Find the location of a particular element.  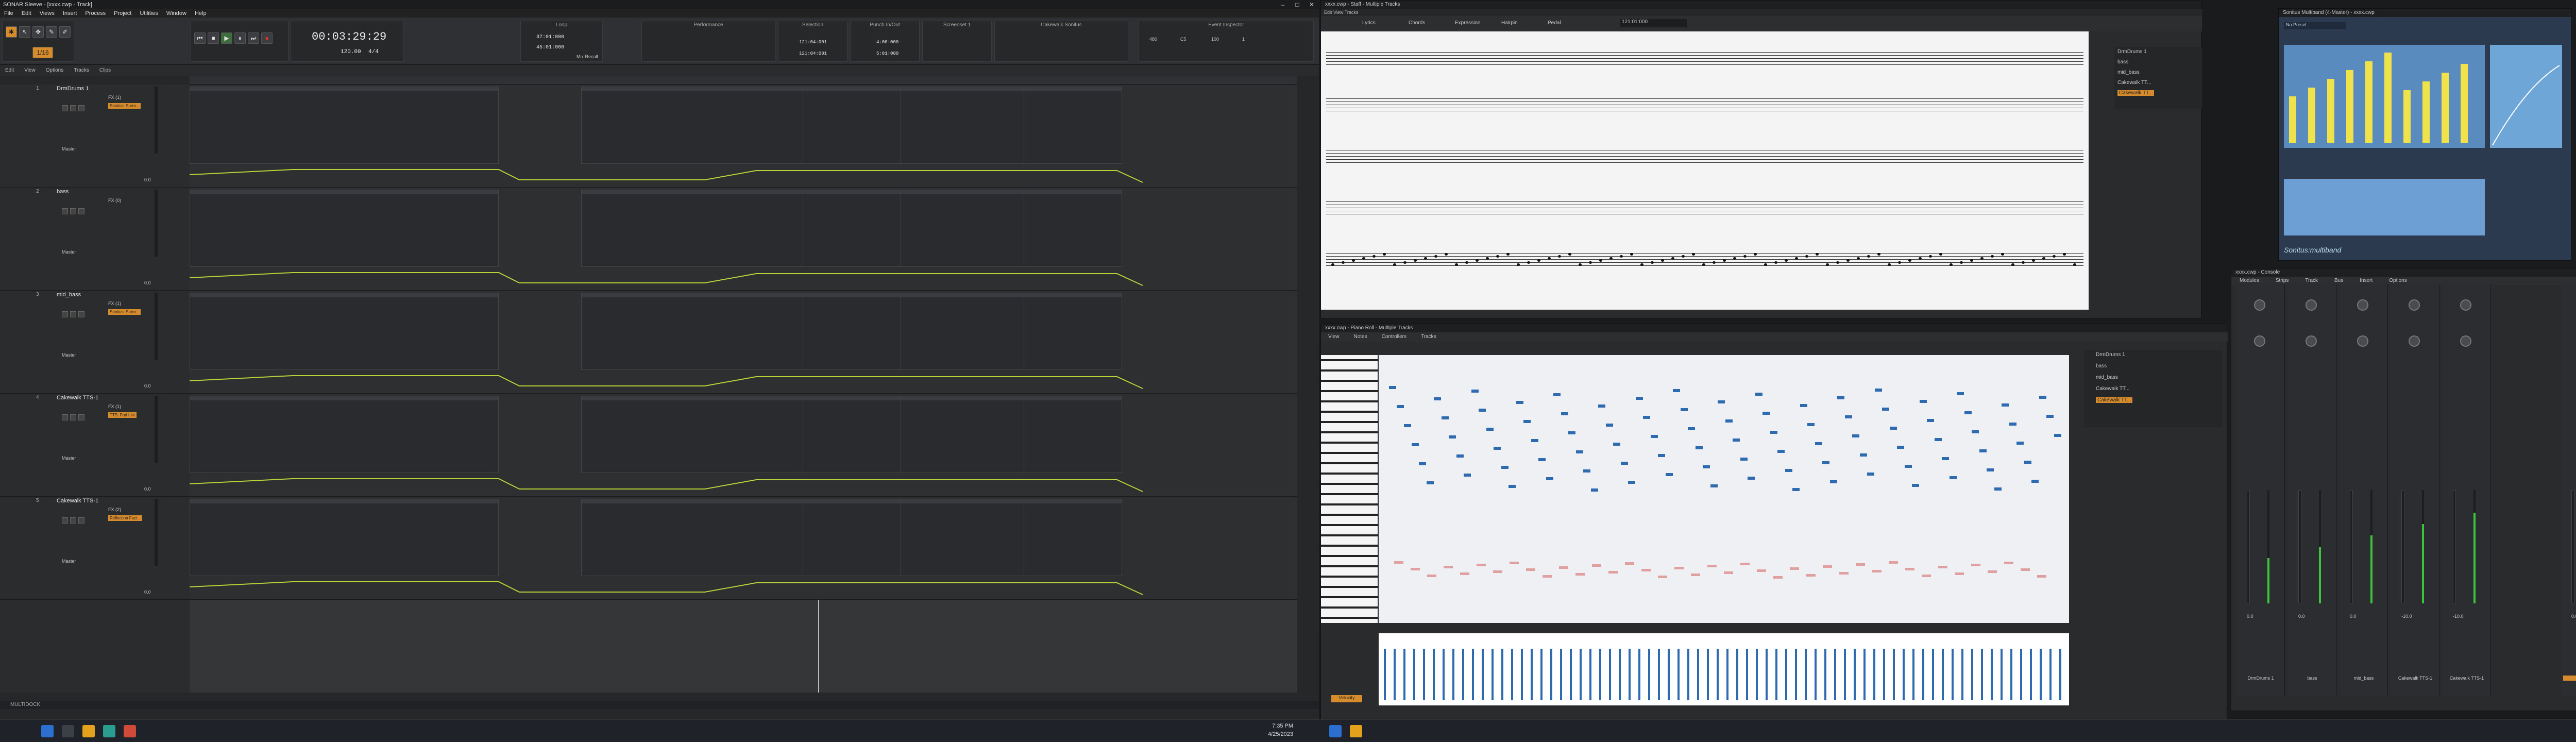

strip-name: Master is located at coordinates (2569, 678).